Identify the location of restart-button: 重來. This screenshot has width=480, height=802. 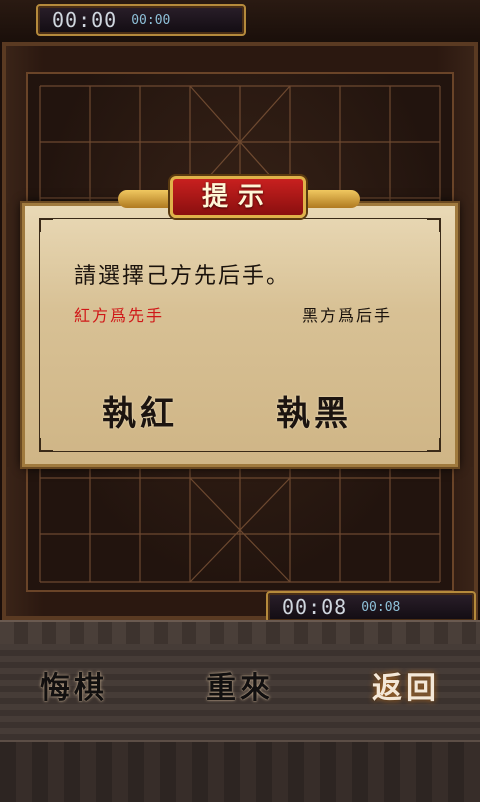
(240, 689).